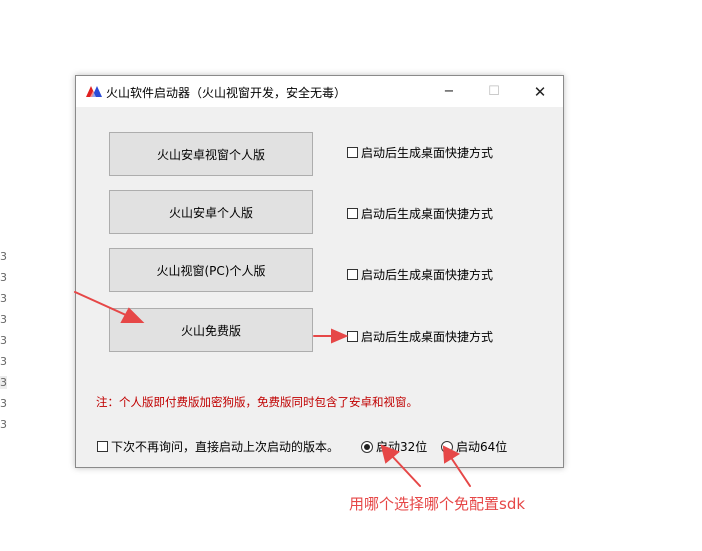 Image resolution: width=702 pixels, height=551 pixels. I want to click on radio-label: 启动64位, so click(482, 447).